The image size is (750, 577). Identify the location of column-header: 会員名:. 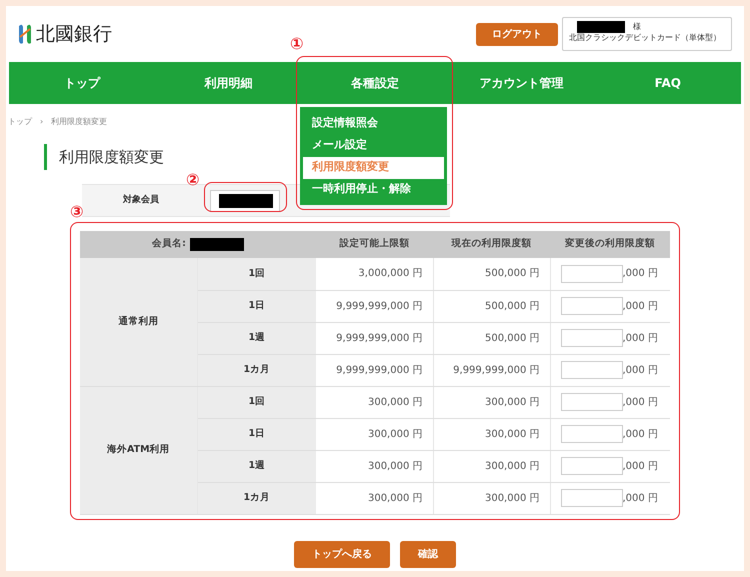
(169, 244).